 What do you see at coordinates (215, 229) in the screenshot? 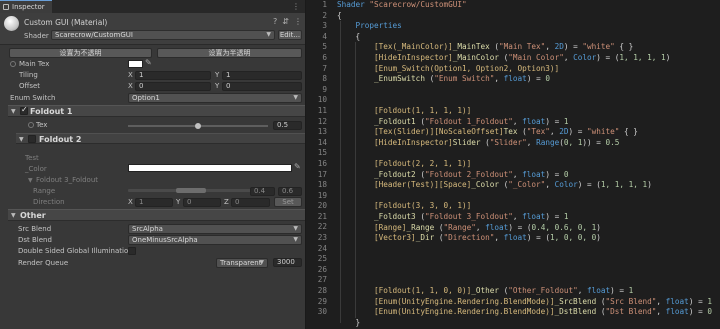
I see `src-blend-dropdown: SrcAlpha ▼` at bounding box center [215, 229].